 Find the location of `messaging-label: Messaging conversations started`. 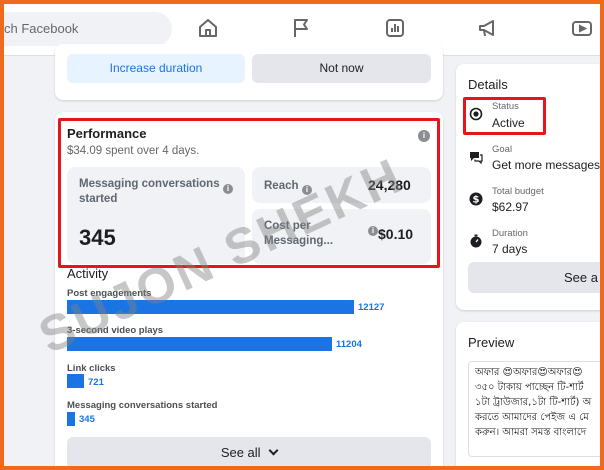

messaging-label: Messaging conversations started is located at coordinates (149, 191).